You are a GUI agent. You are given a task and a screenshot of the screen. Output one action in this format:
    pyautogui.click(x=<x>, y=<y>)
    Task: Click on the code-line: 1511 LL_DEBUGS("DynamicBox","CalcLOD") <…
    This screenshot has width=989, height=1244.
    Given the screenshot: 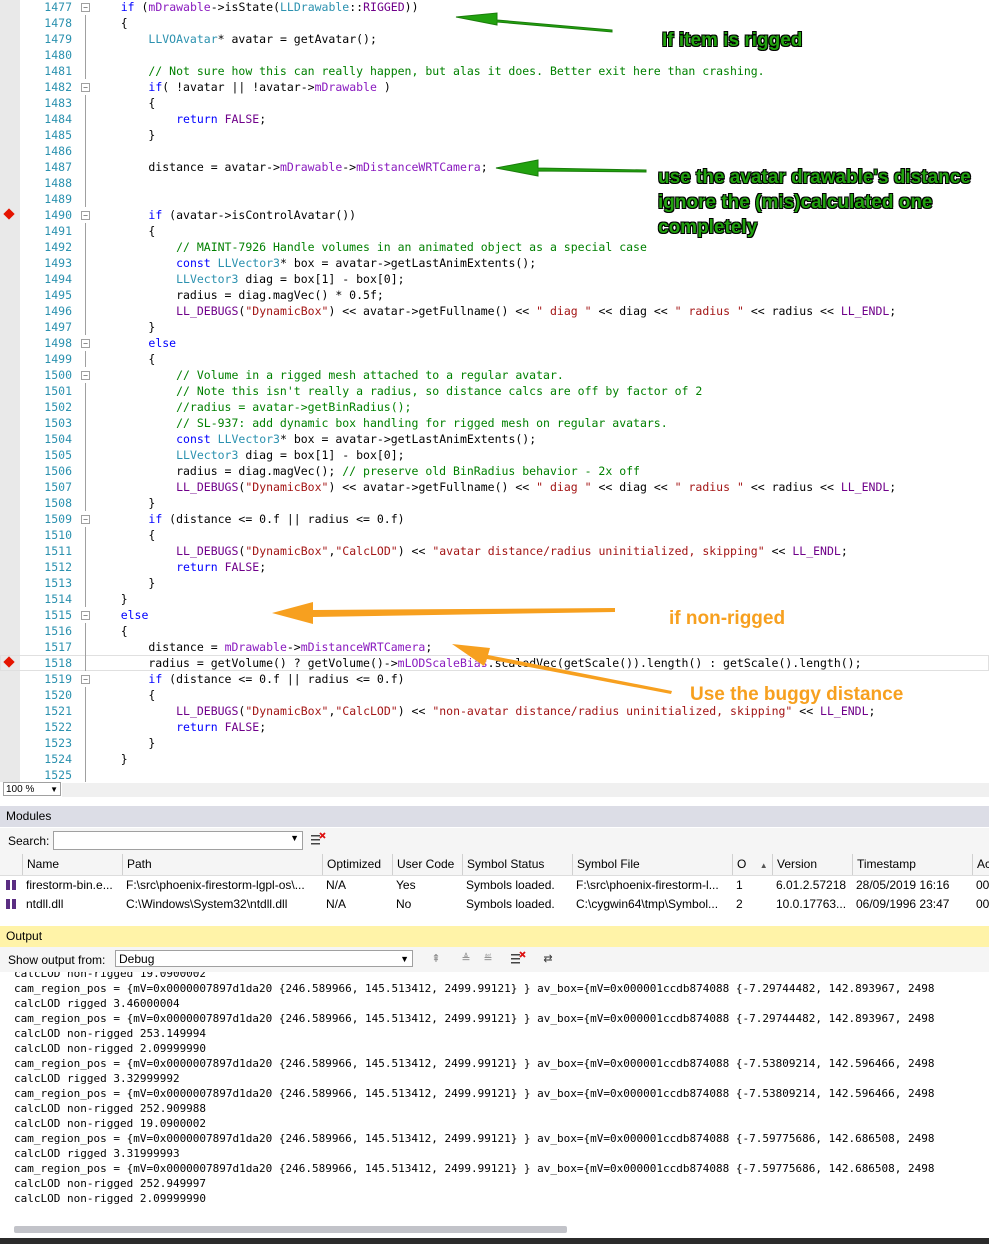 What is the action you would take?
    pyautogui.click(x=494, y=551)
    